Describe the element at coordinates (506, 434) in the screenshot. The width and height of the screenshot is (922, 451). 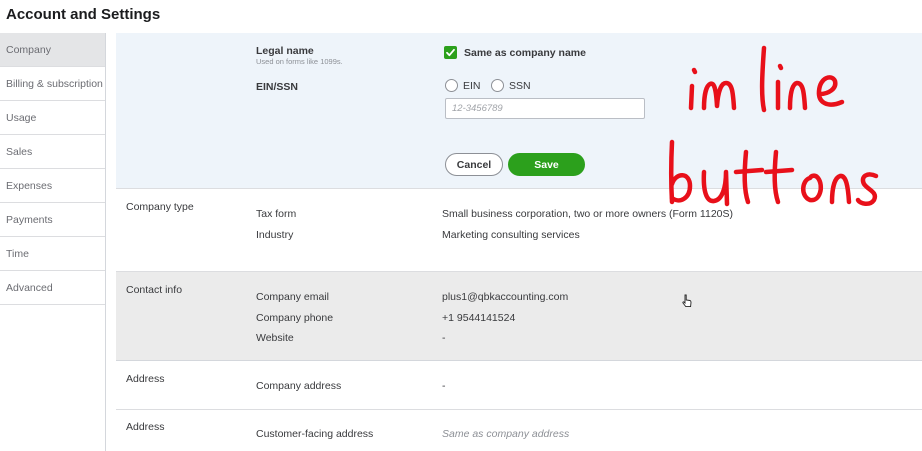
I see `customer-facing-value: Same as company address` at that location.